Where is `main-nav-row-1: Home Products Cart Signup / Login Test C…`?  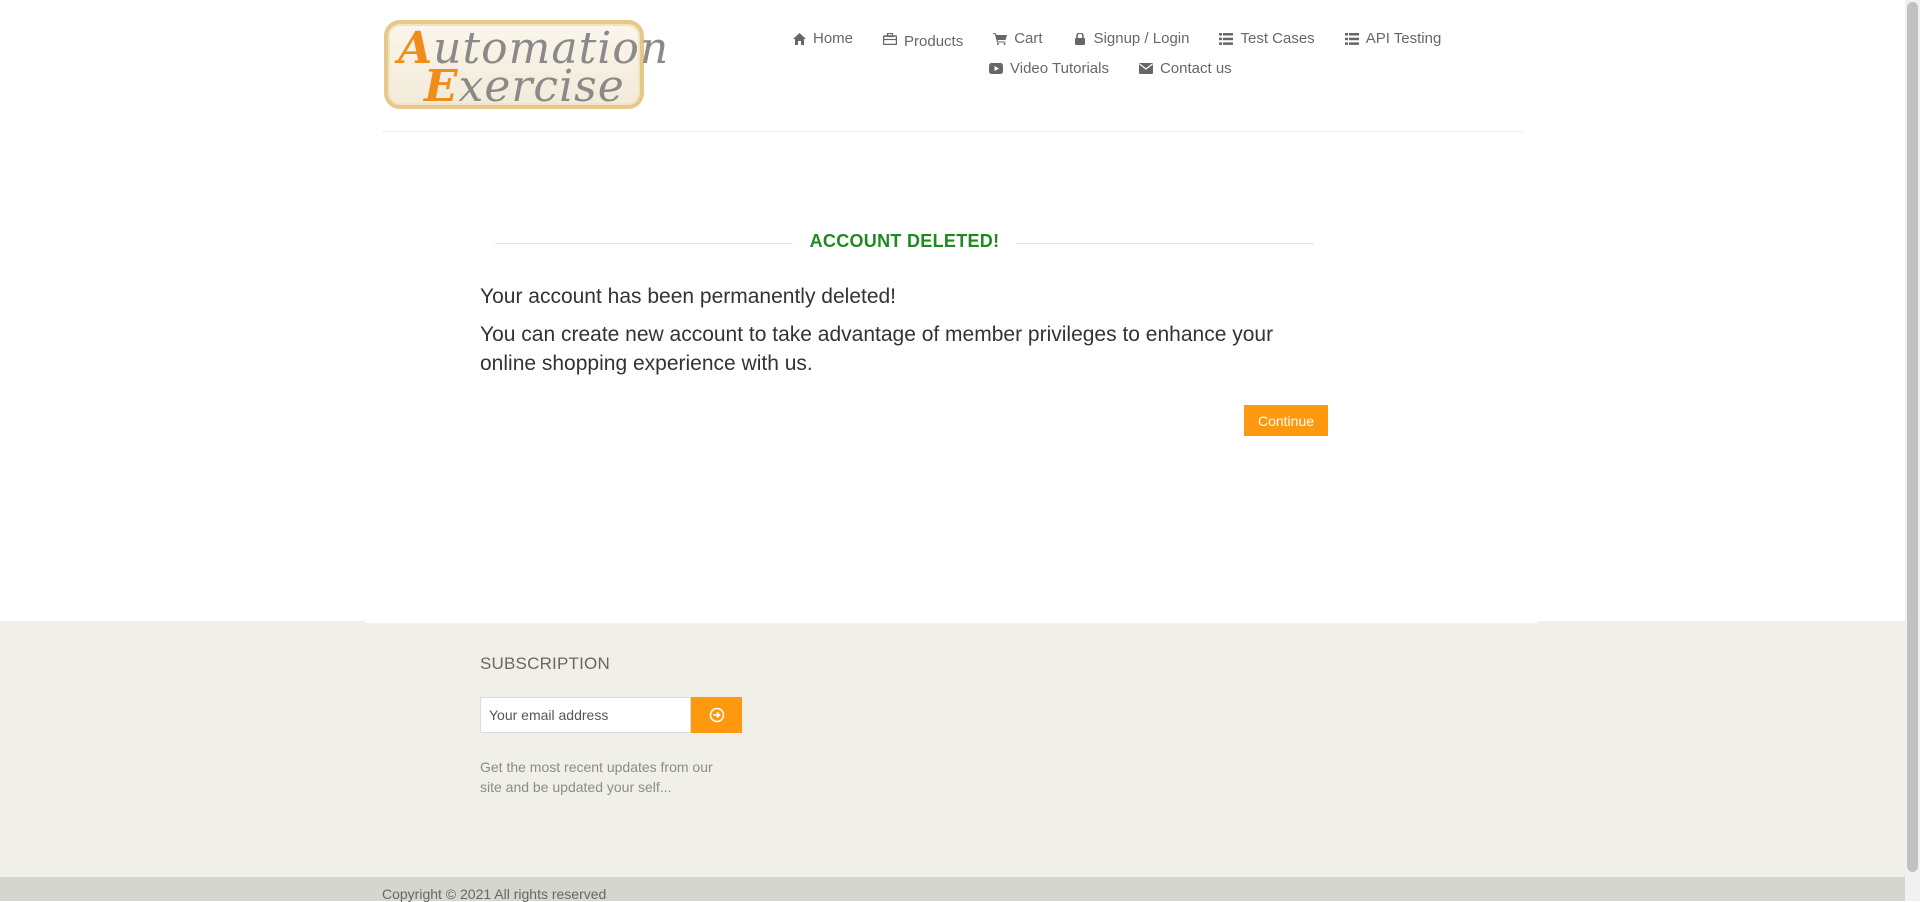 main-nav-row-1: Home Products Cart Signup / Login Test C… is located at coordinates (1131, 40).